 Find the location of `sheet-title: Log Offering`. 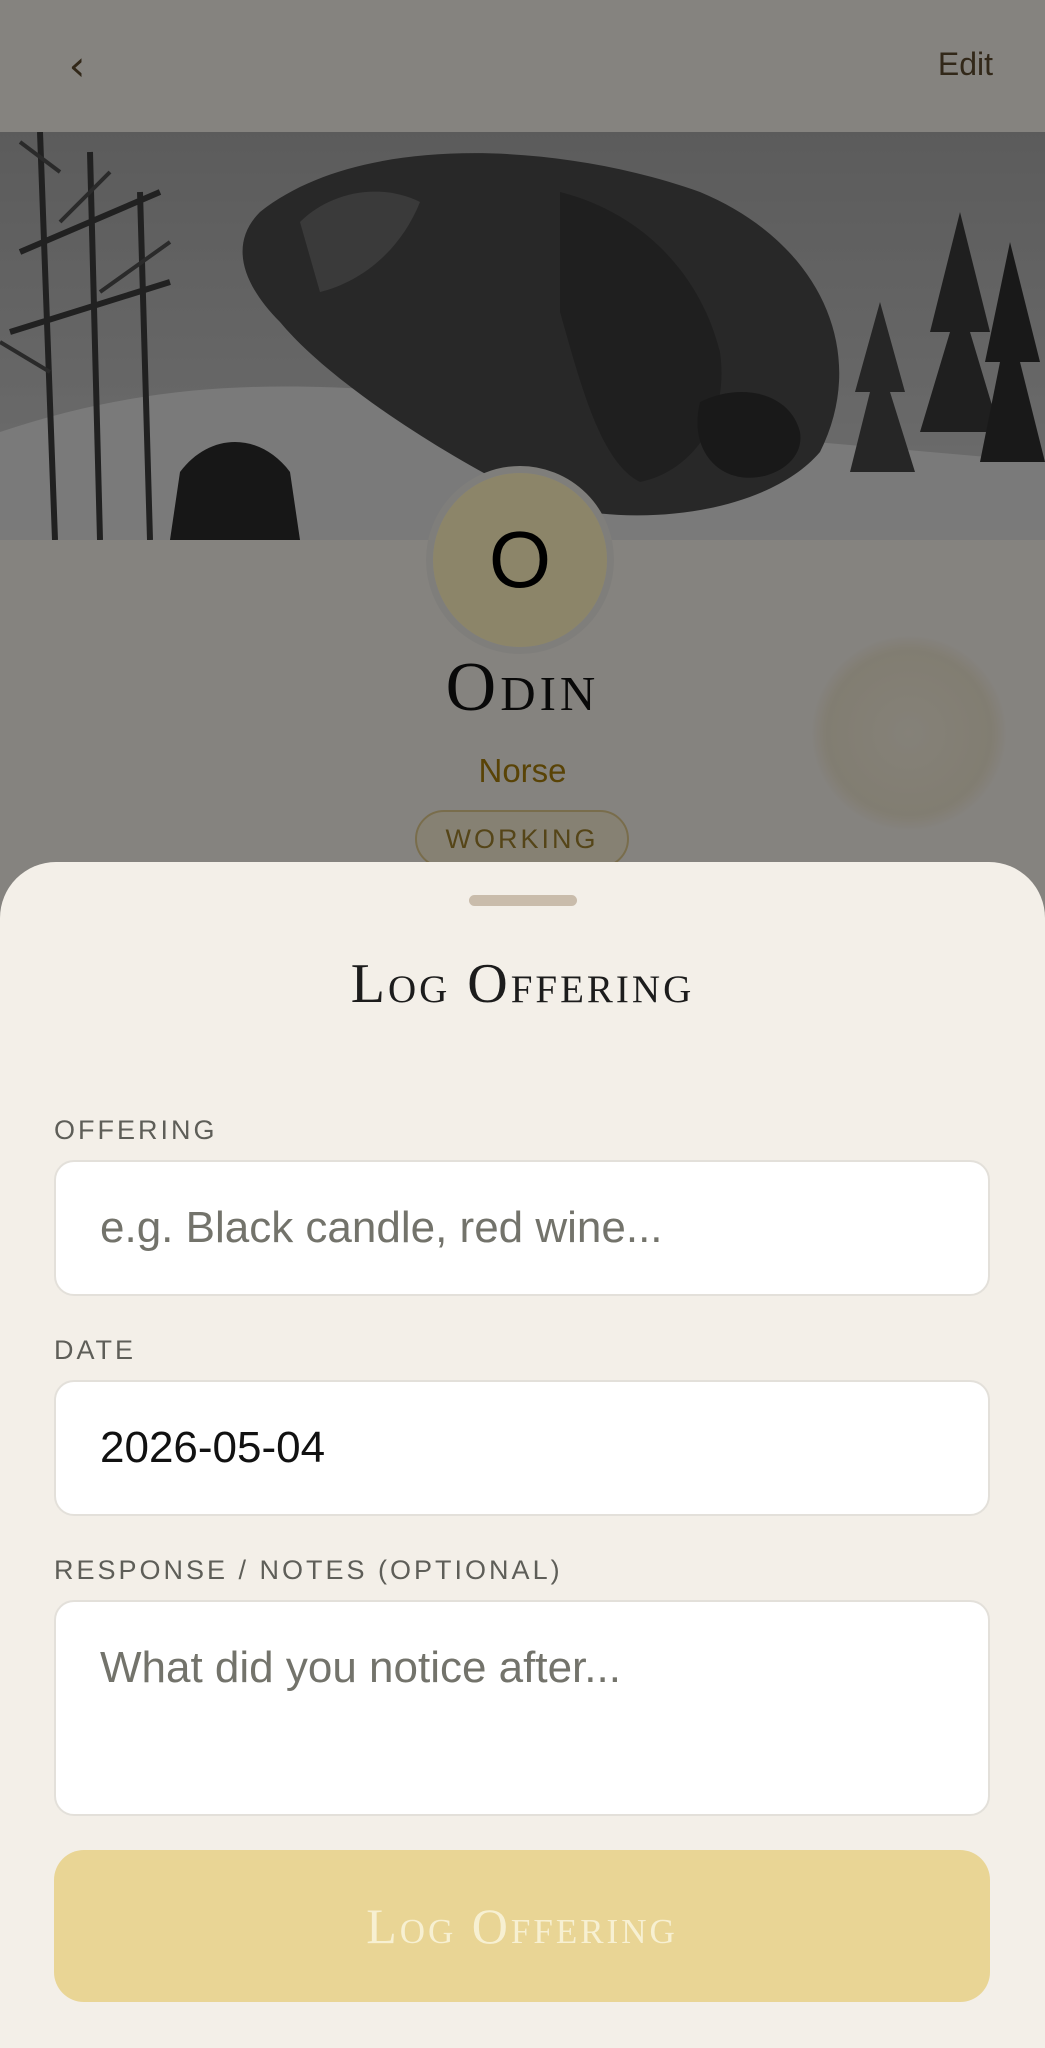

sheet-title: Log Offering is located at coordinates (522, 984).